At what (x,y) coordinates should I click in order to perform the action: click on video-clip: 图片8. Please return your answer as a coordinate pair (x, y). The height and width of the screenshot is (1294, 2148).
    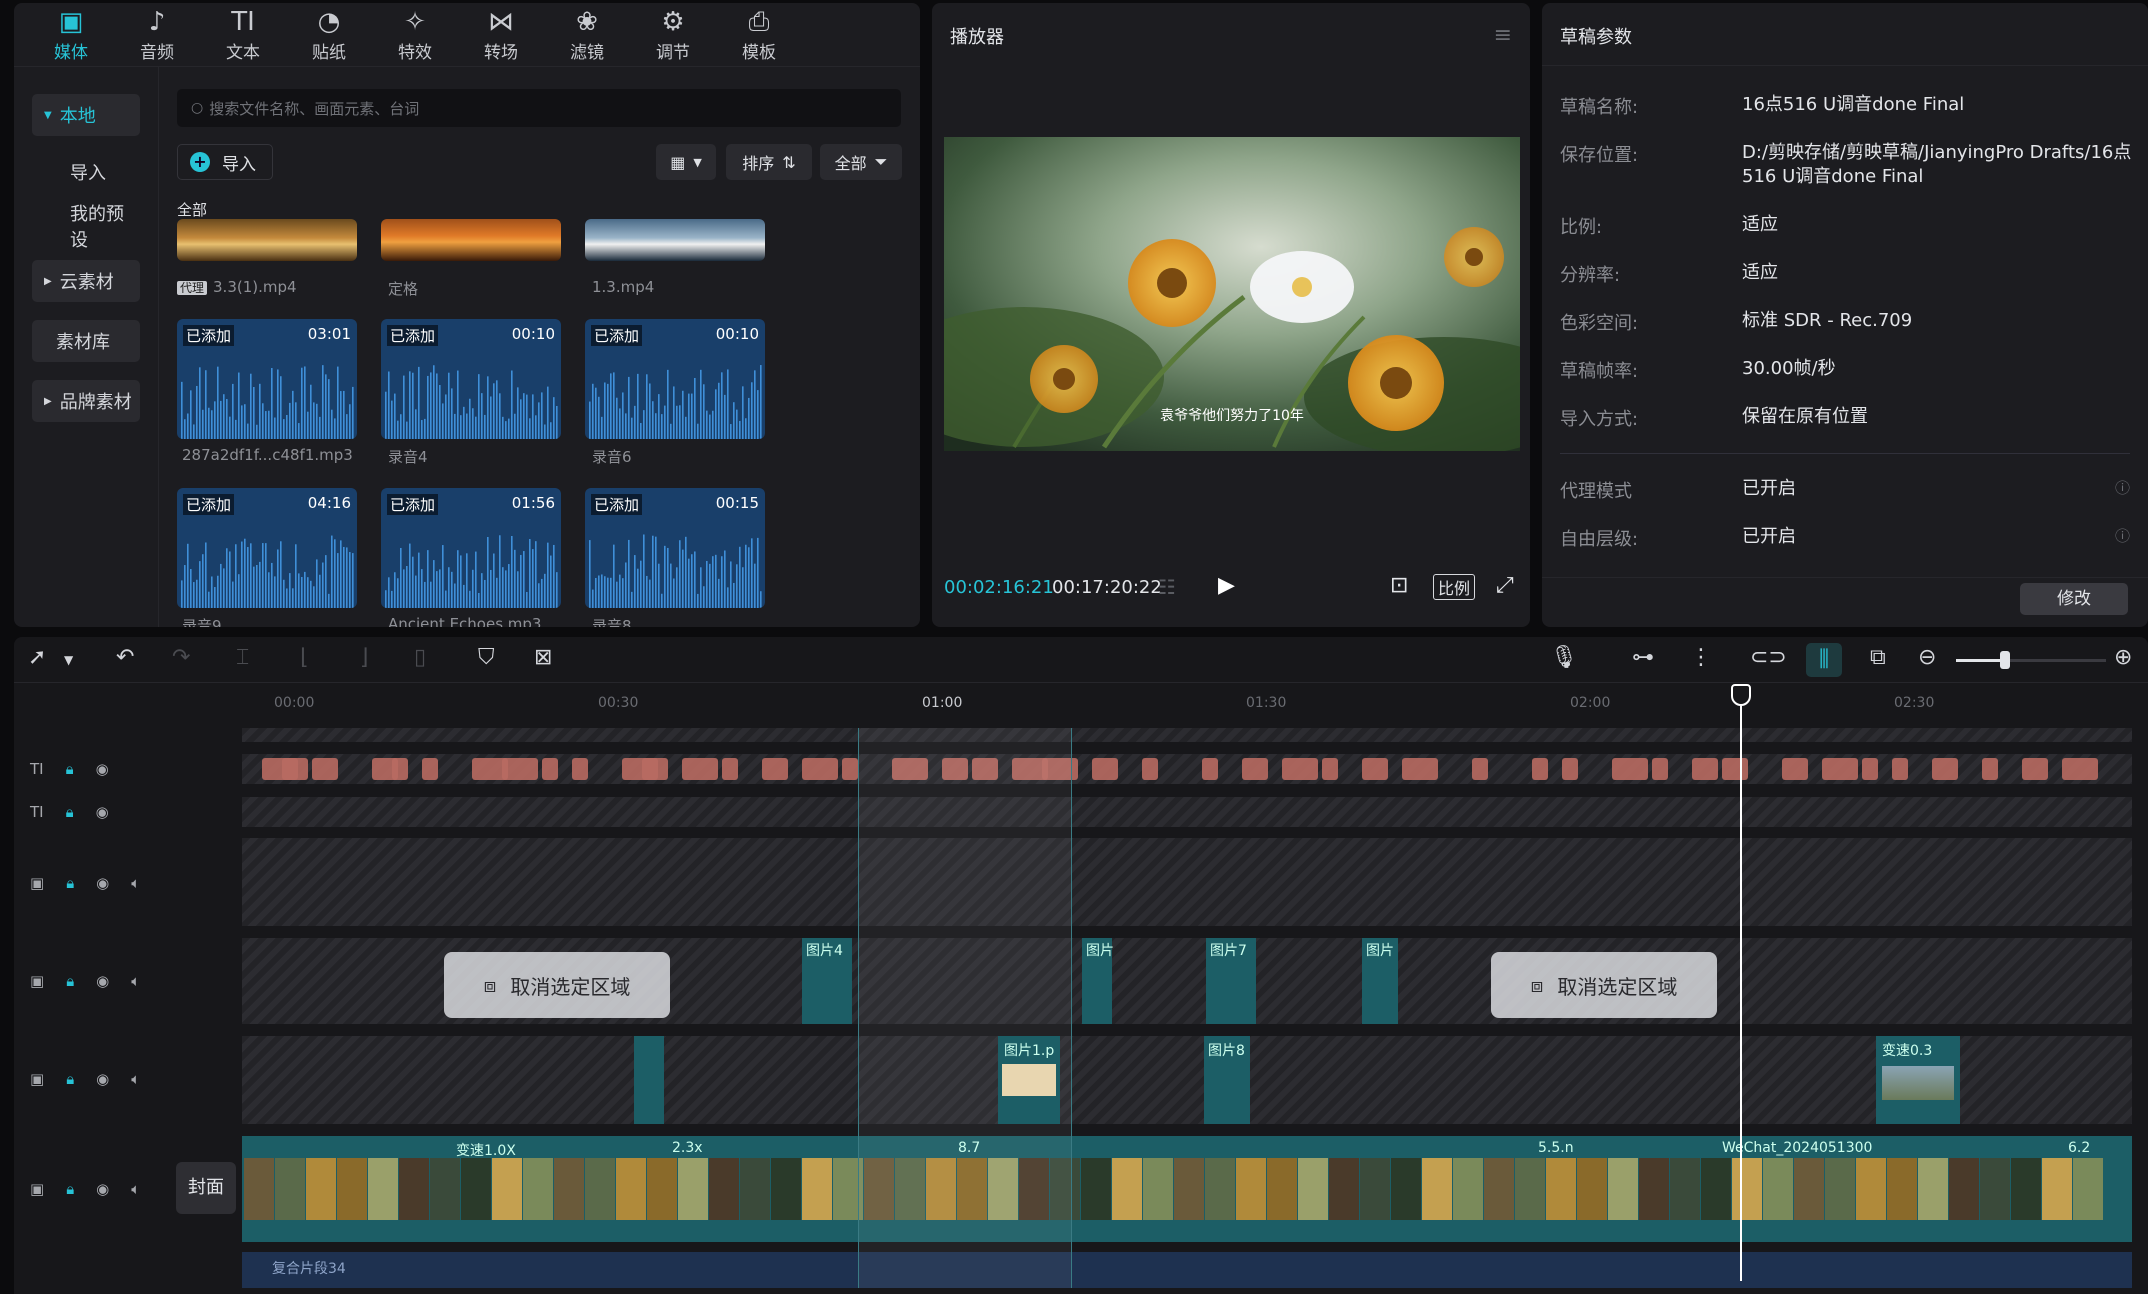
    Looking at the image, I should click on (1227, 1080).